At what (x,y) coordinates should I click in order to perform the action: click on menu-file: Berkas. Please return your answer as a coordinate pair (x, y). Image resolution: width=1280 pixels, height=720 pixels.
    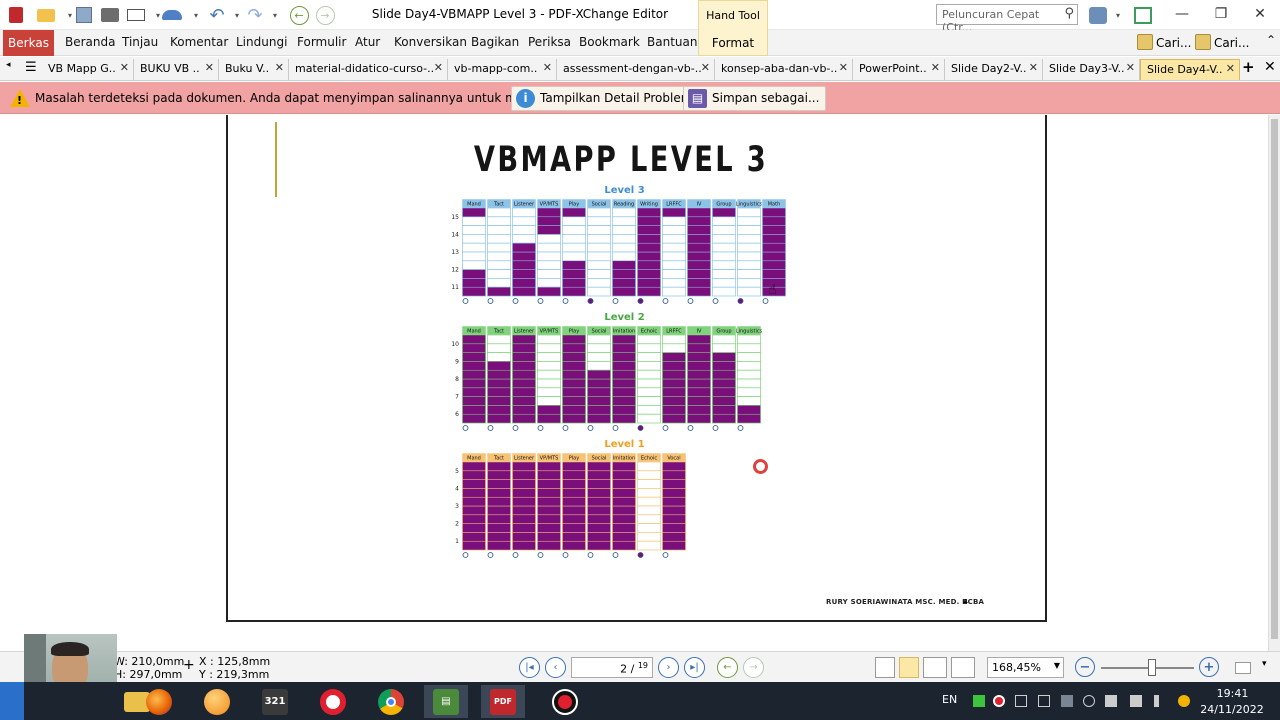
    Looking at the image, I should click on (28, 43).